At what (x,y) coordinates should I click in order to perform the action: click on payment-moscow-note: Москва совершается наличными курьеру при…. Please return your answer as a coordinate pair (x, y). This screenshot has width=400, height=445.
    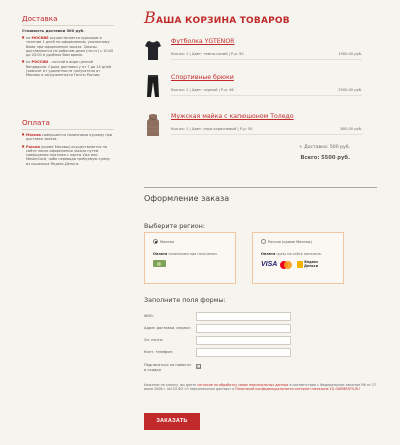
    Looking at the image, I should click on (68, 137).